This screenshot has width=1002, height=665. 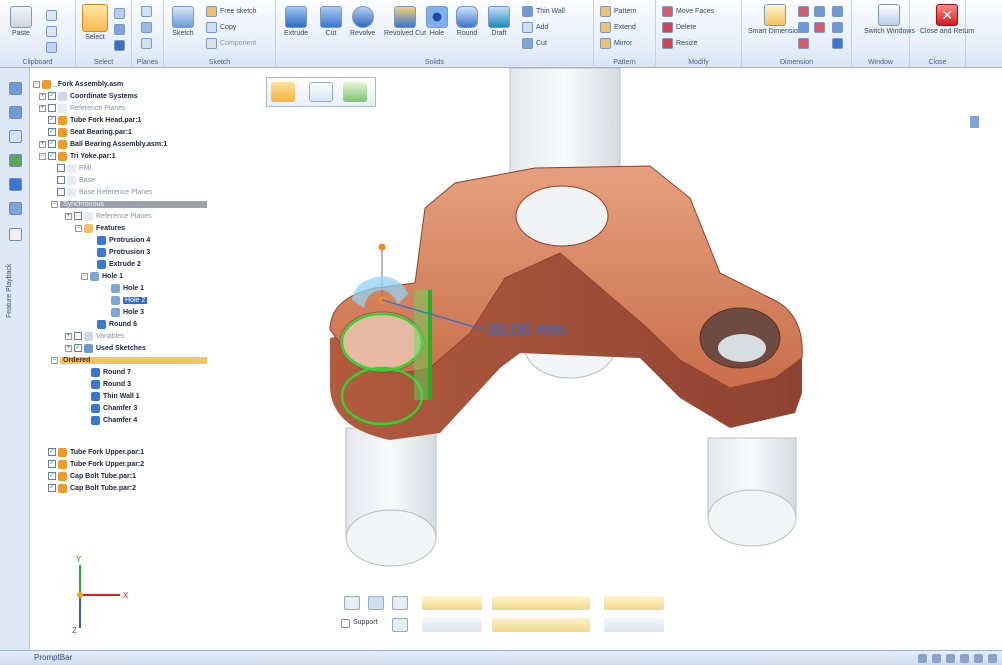 I want to click on add-button: Add, so click(x=535, y=27).